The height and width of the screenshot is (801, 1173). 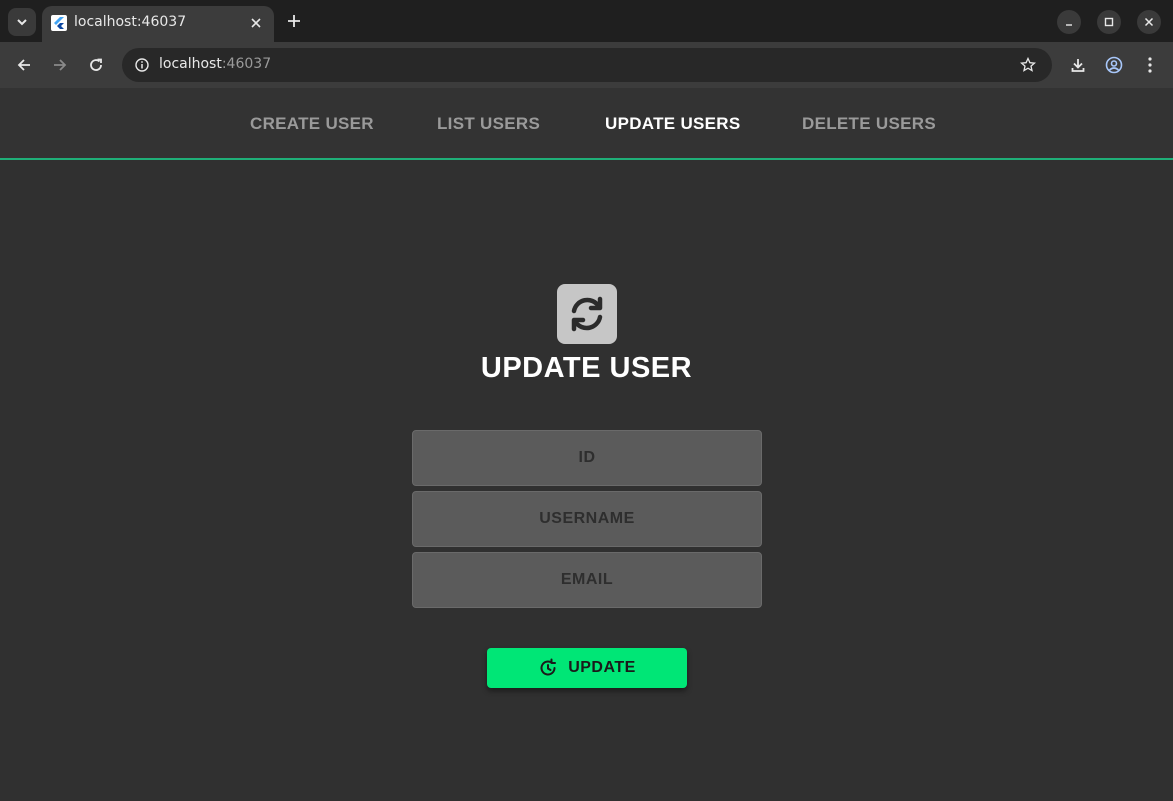 What do you see at coordinates (59, 23) in the screenshot?
I see `flutter-logo-icon` at bounding box center [59, 23].